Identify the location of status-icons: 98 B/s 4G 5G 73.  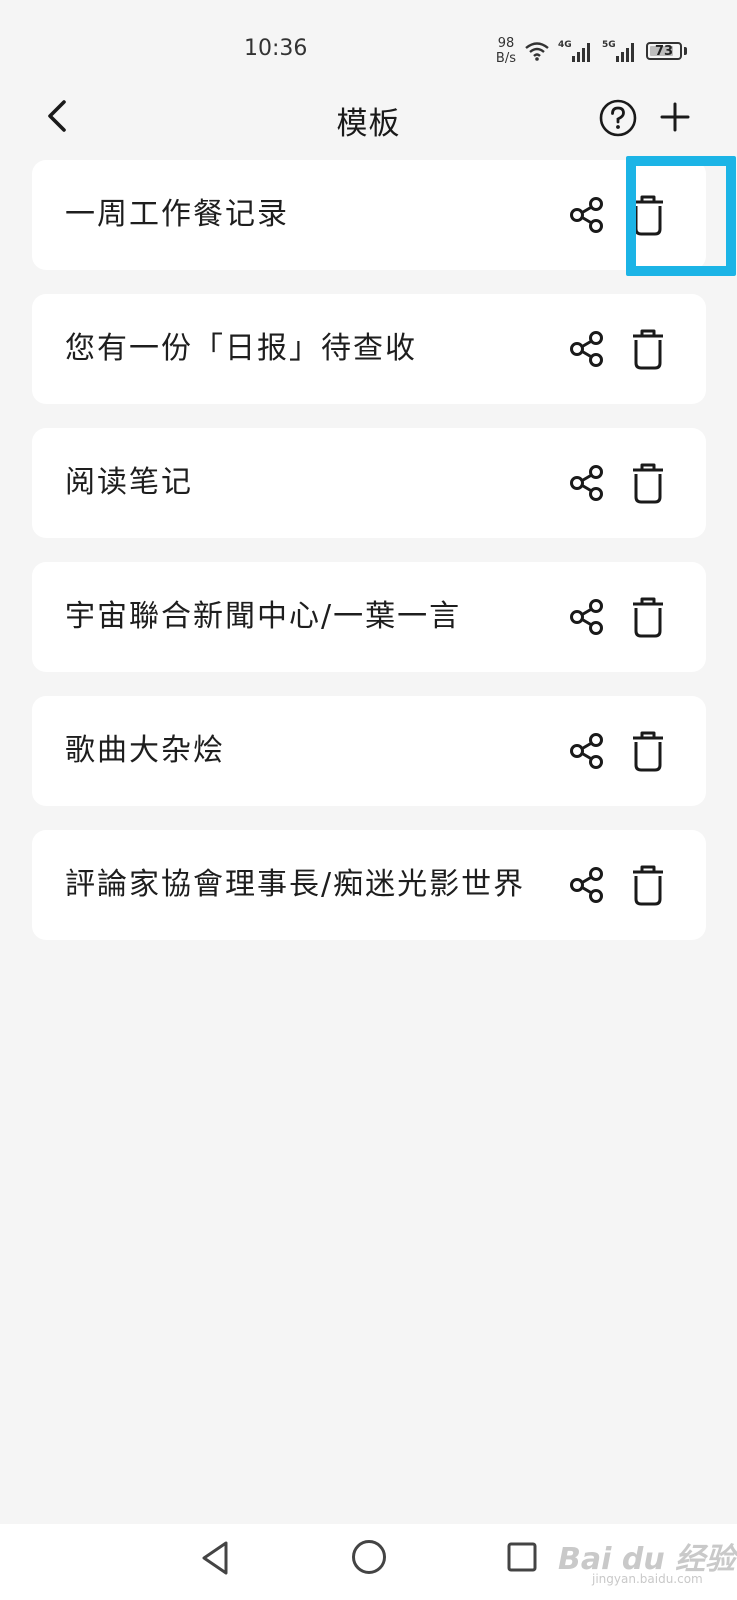
(591, 51).